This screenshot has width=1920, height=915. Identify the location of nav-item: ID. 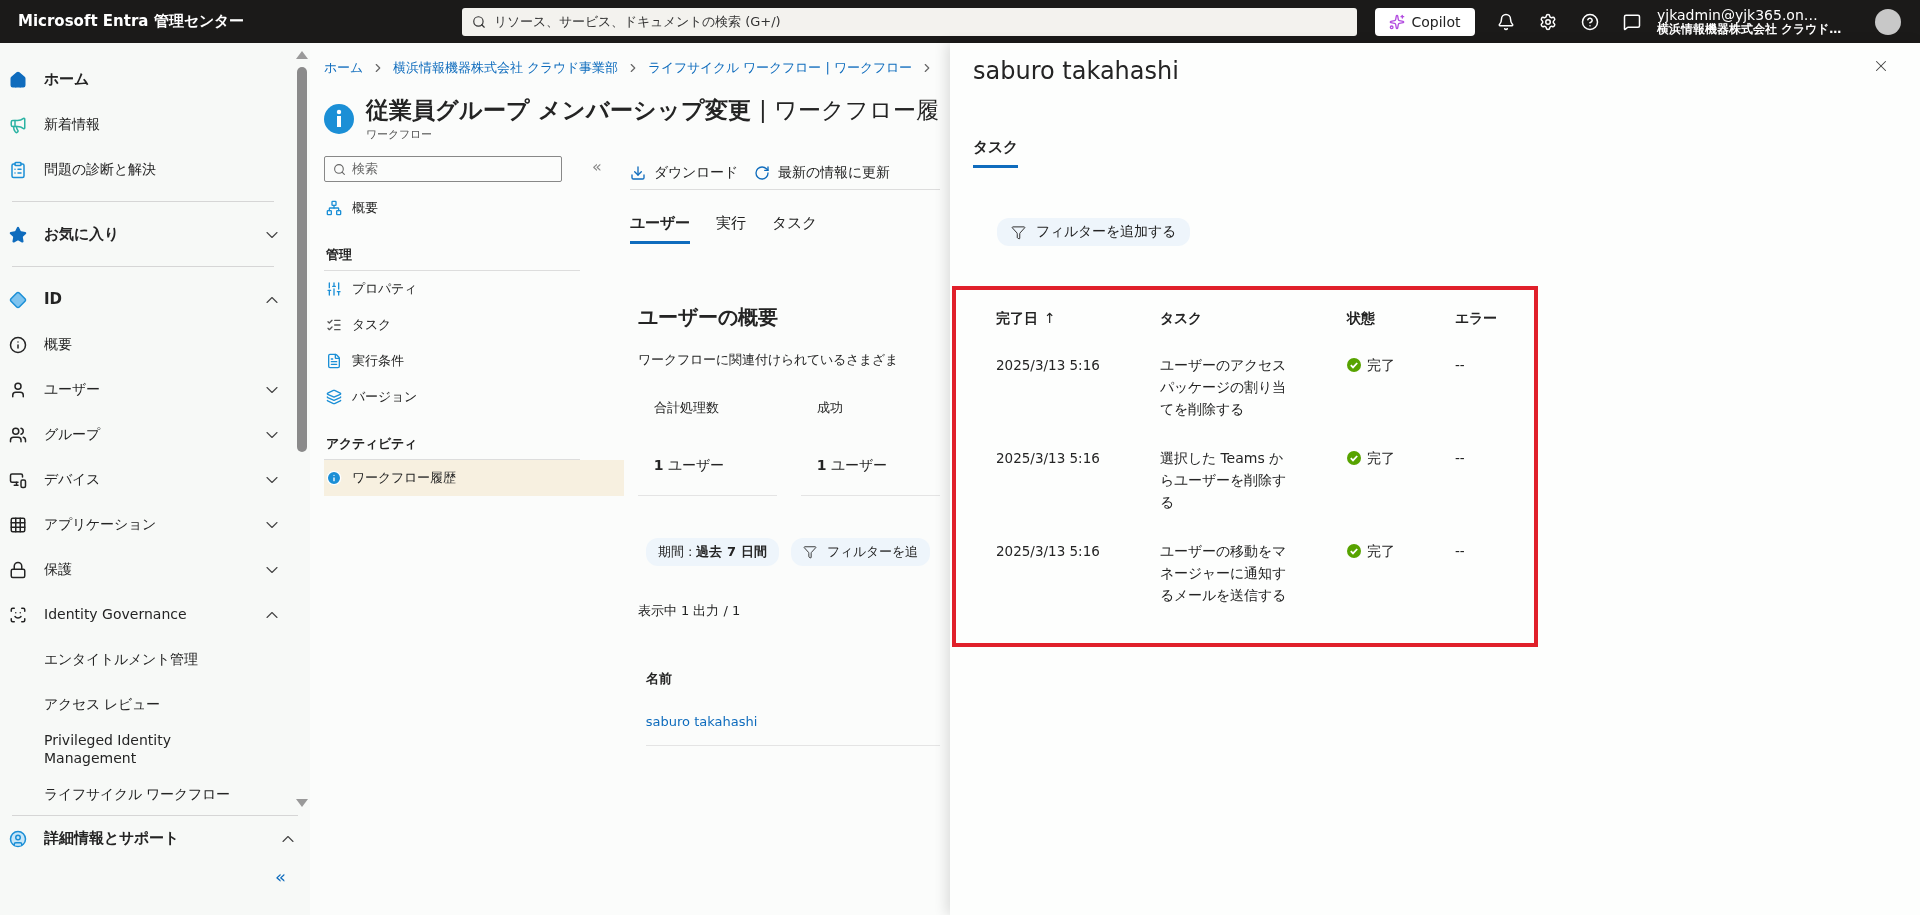
(153, 299).